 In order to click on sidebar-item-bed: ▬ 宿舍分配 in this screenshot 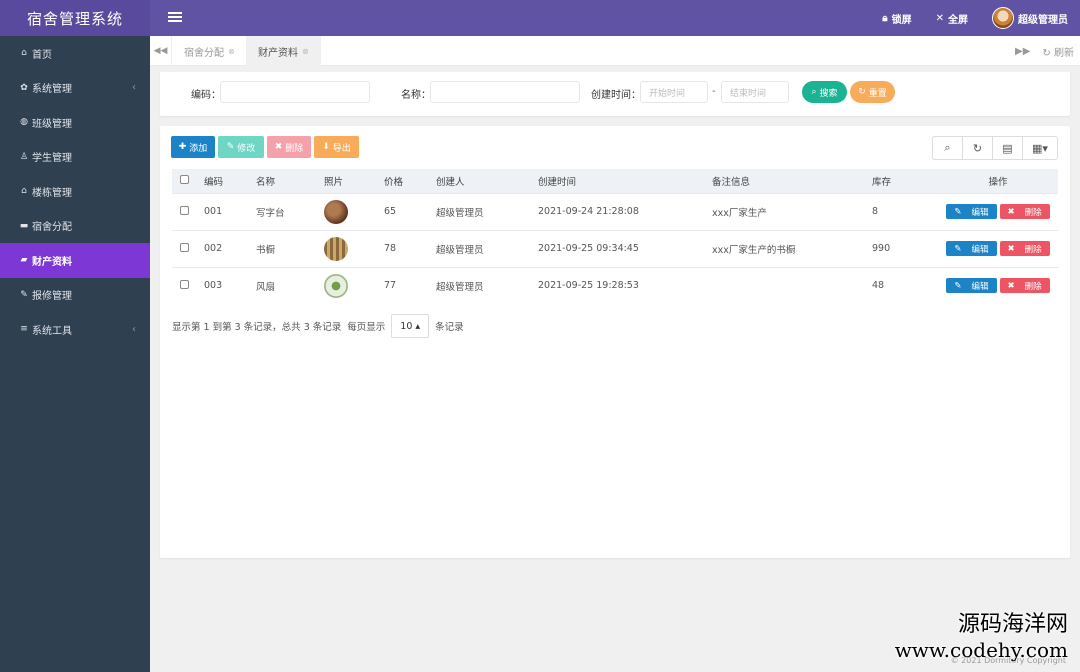, I will do `click(75, 226)`.